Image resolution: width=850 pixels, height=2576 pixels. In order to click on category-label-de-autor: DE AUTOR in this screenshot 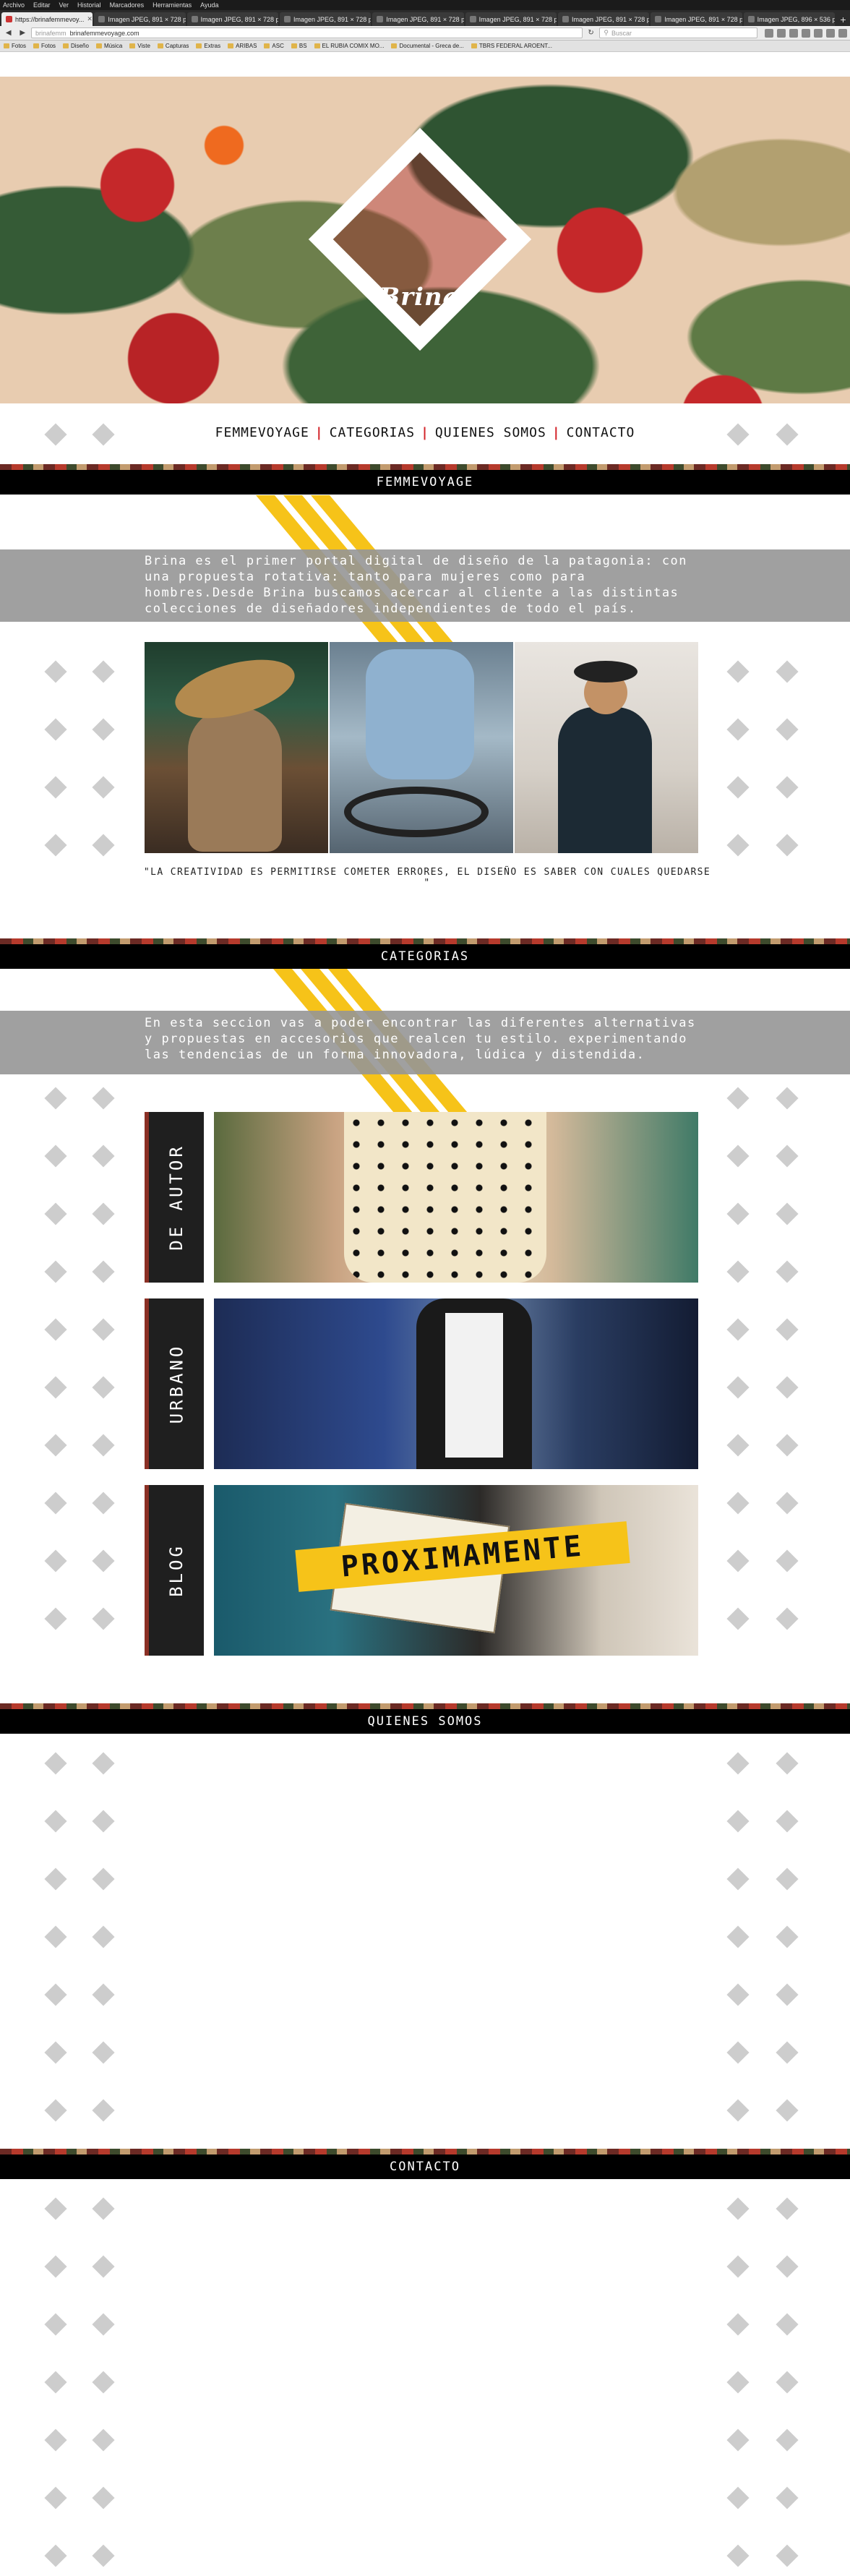, I will do `click(174, 1197)`.